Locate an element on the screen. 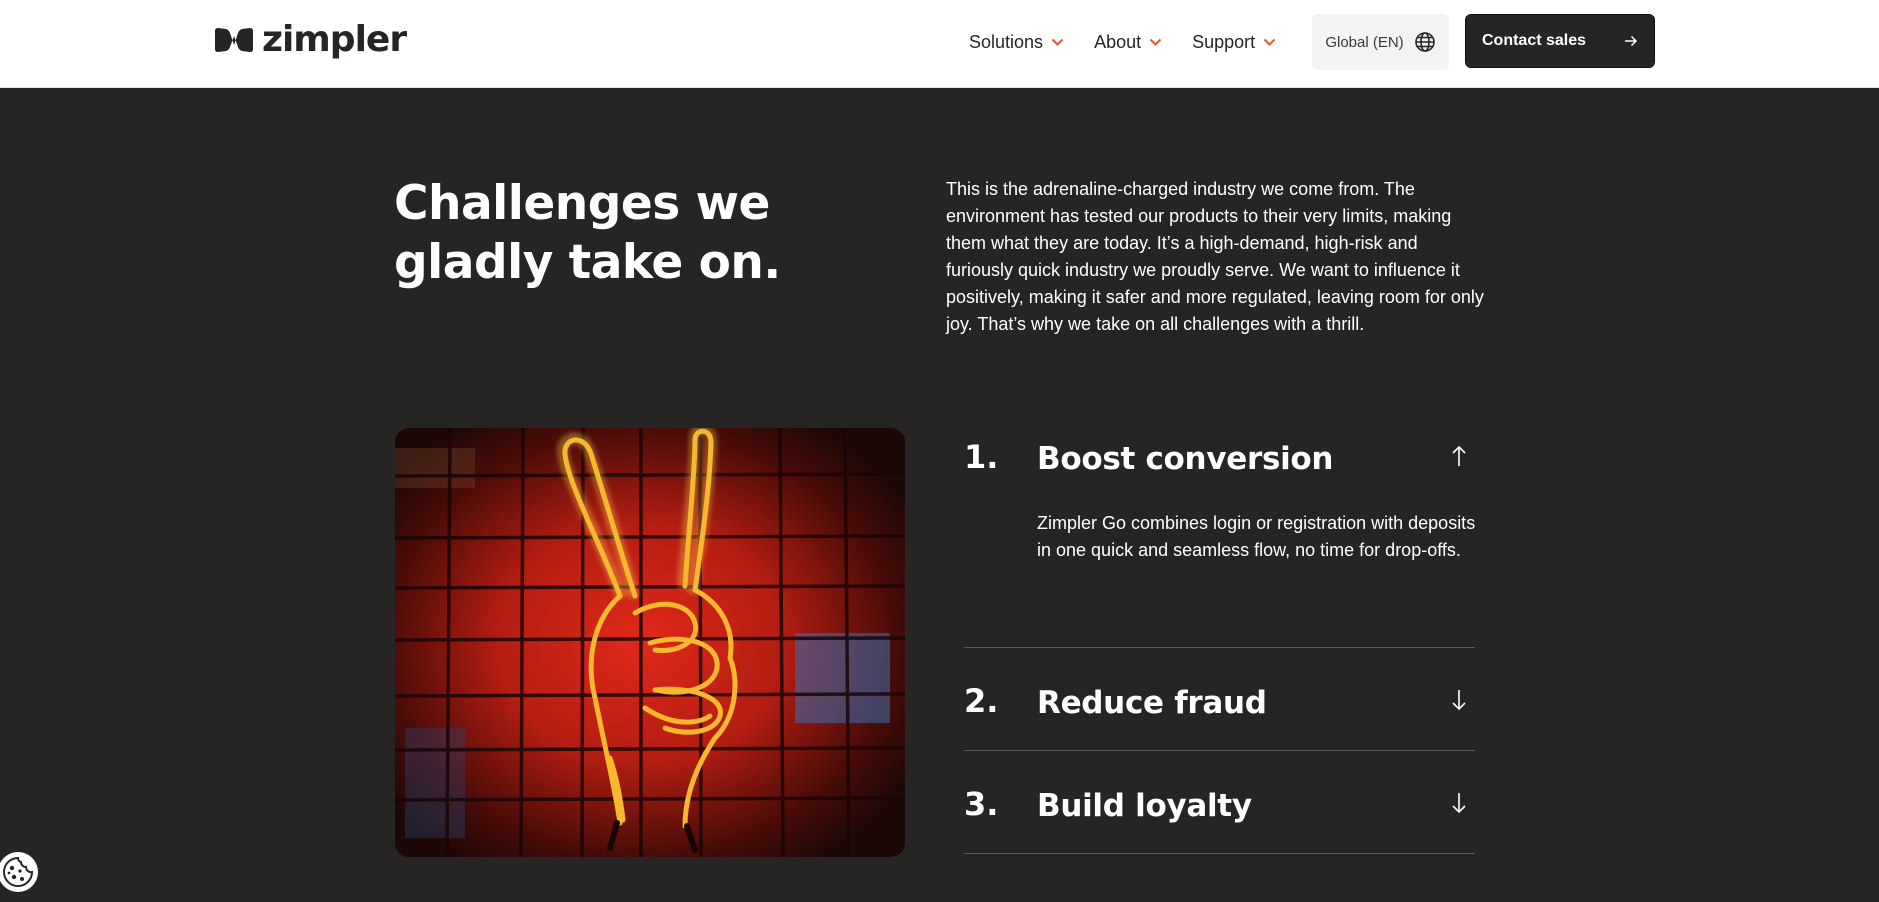 The height and width of the screenshot is (902, 1879). nav-about-label: About is located at coordinates (1118, 41).